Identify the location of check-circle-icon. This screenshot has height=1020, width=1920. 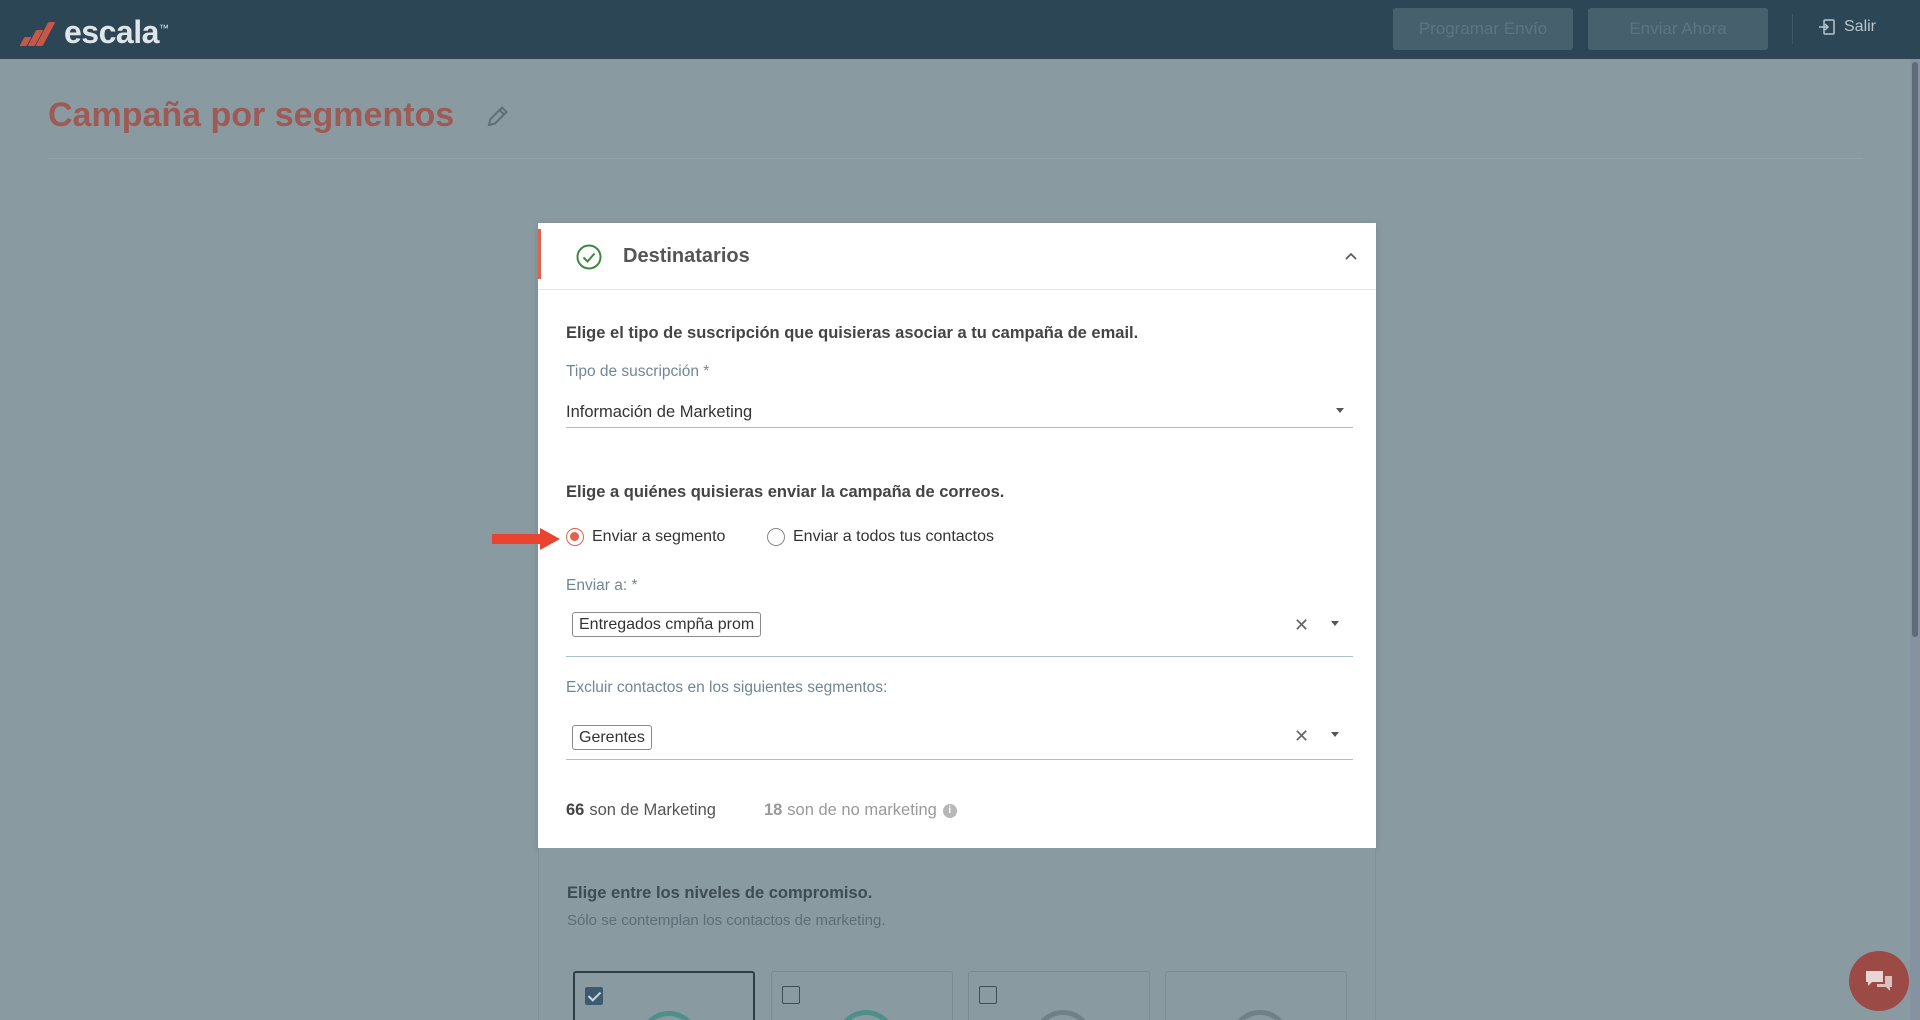
(589, 257).